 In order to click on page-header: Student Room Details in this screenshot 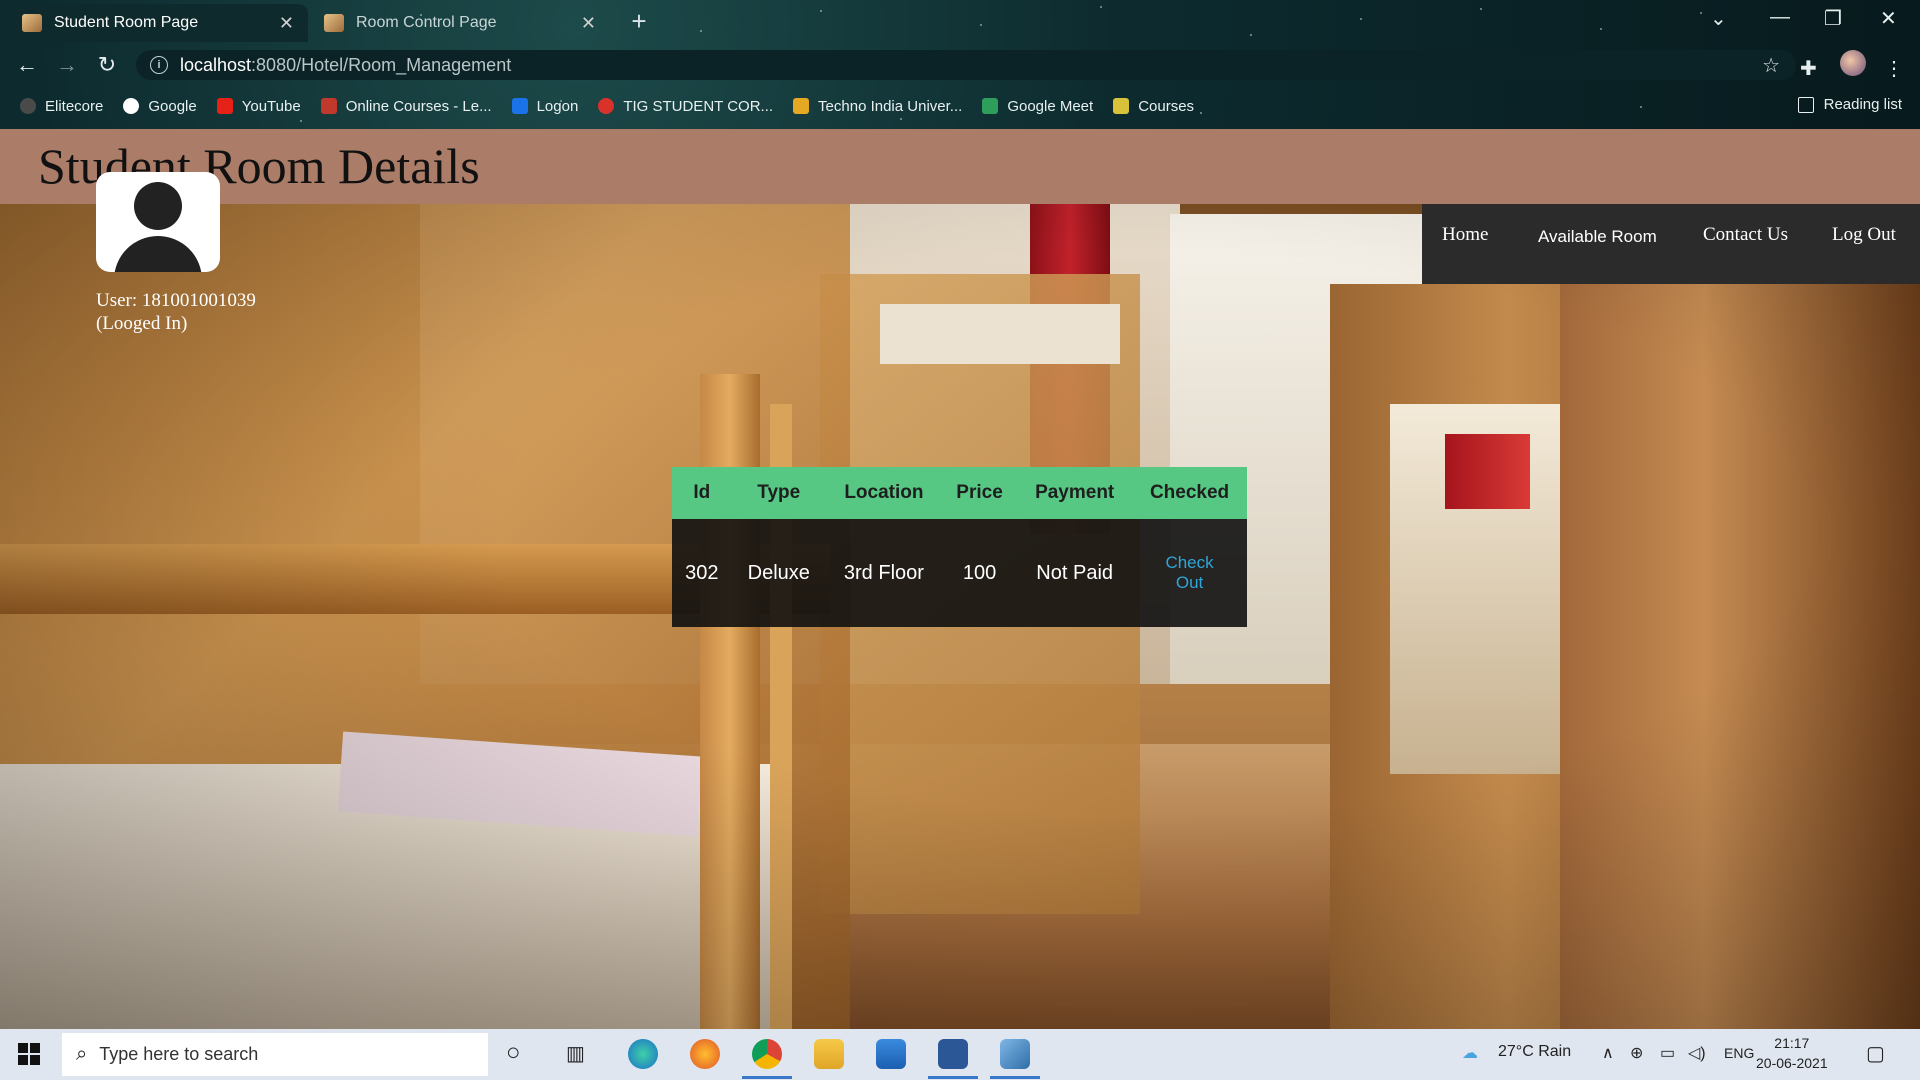, I will do `click(960, 166)`.